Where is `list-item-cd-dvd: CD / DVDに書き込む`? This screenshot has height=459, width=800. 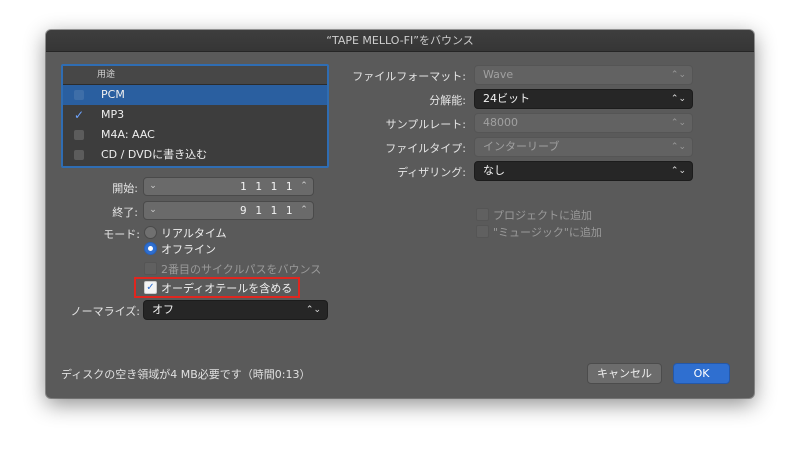 list-item-cd-dvd: CD / DVDに書き込む is located at coordinates (195, 155).